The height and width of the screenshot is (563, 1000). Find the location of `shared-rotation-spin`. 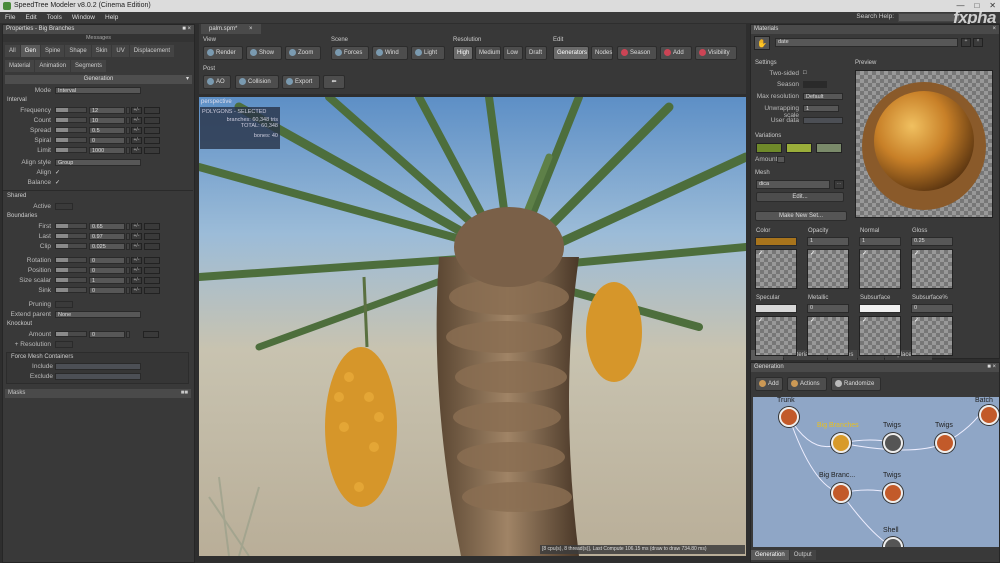

shared-rotation-spin is located at coordinates (128, 260).